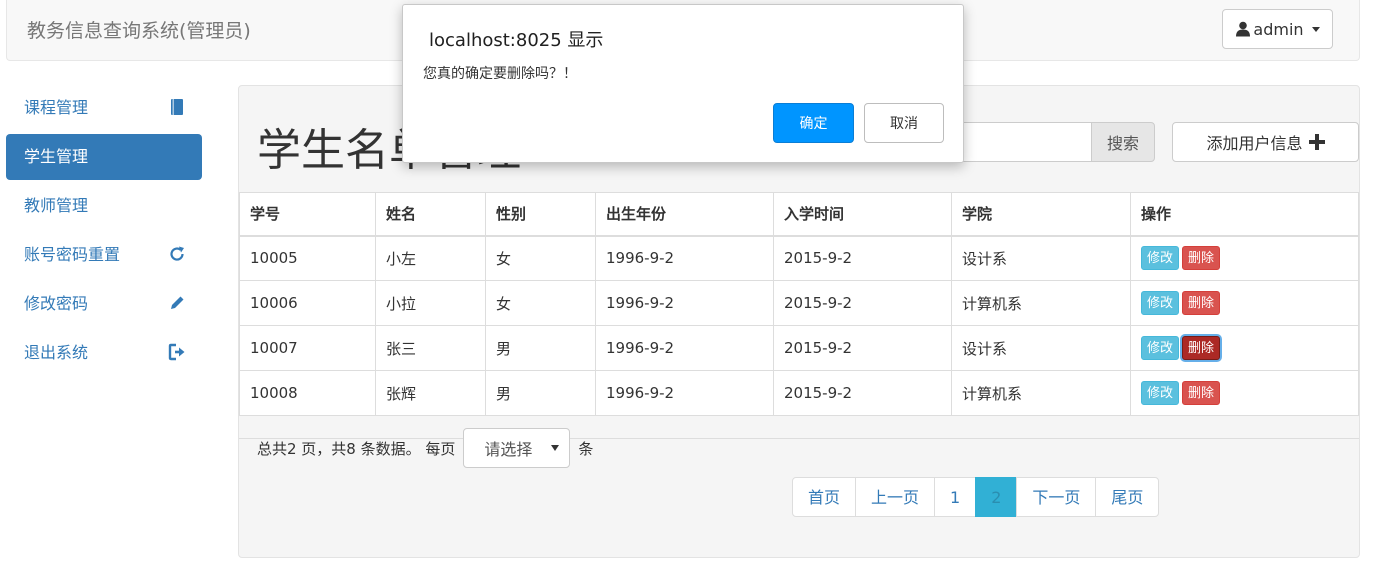  I want to click on page-prev: 上一页, so click(895, 497).